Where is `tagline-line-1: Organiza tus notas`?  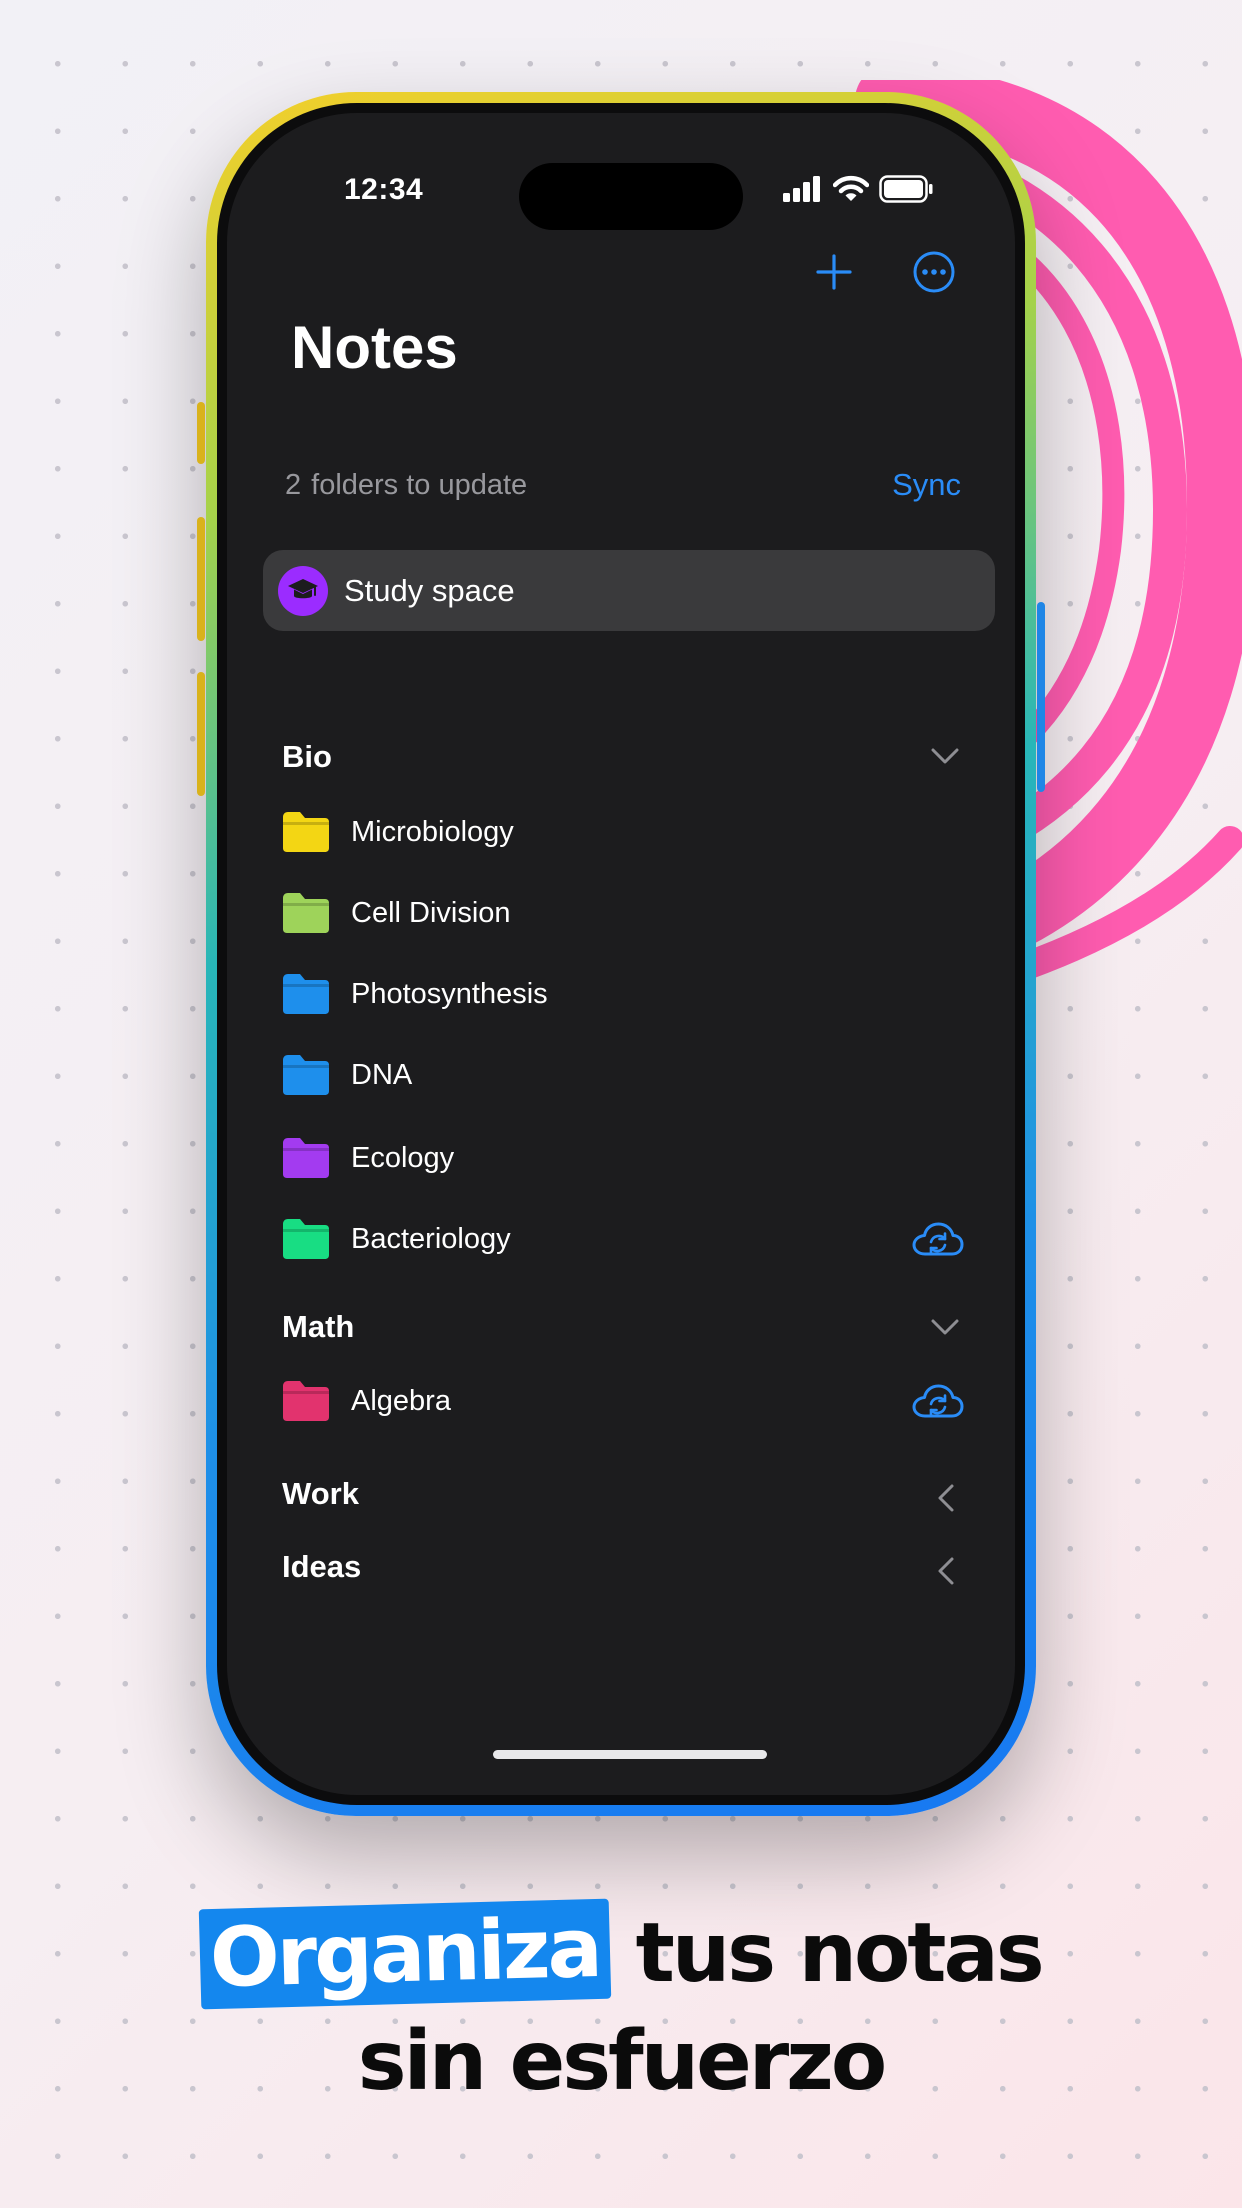 tagline-line-1: Organiza tus notas is located at coordinates (621, 1954).